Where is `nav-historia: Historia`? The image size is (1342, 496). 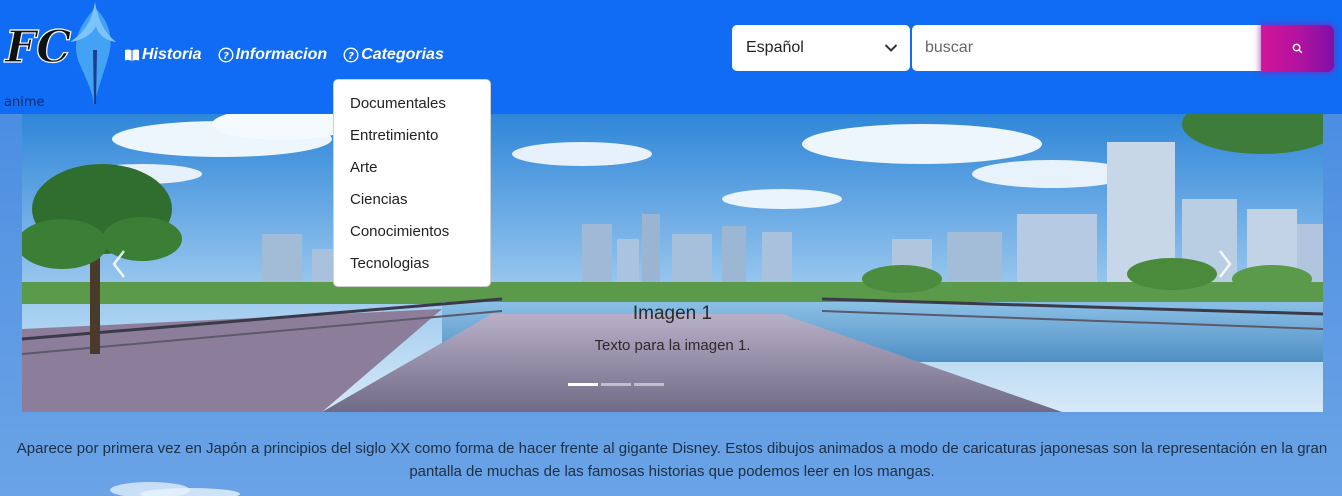
nav-historia: Historia is located at coordinates (163, 55).